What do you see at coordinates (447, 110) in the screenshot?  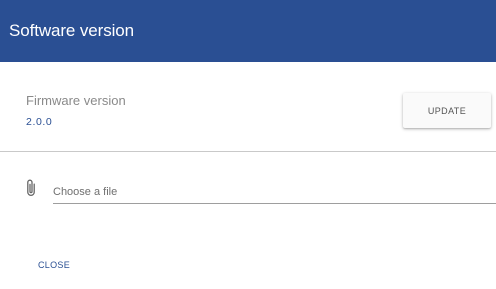 I see `update-button: UPDATE` at bounding box center [447, 110].